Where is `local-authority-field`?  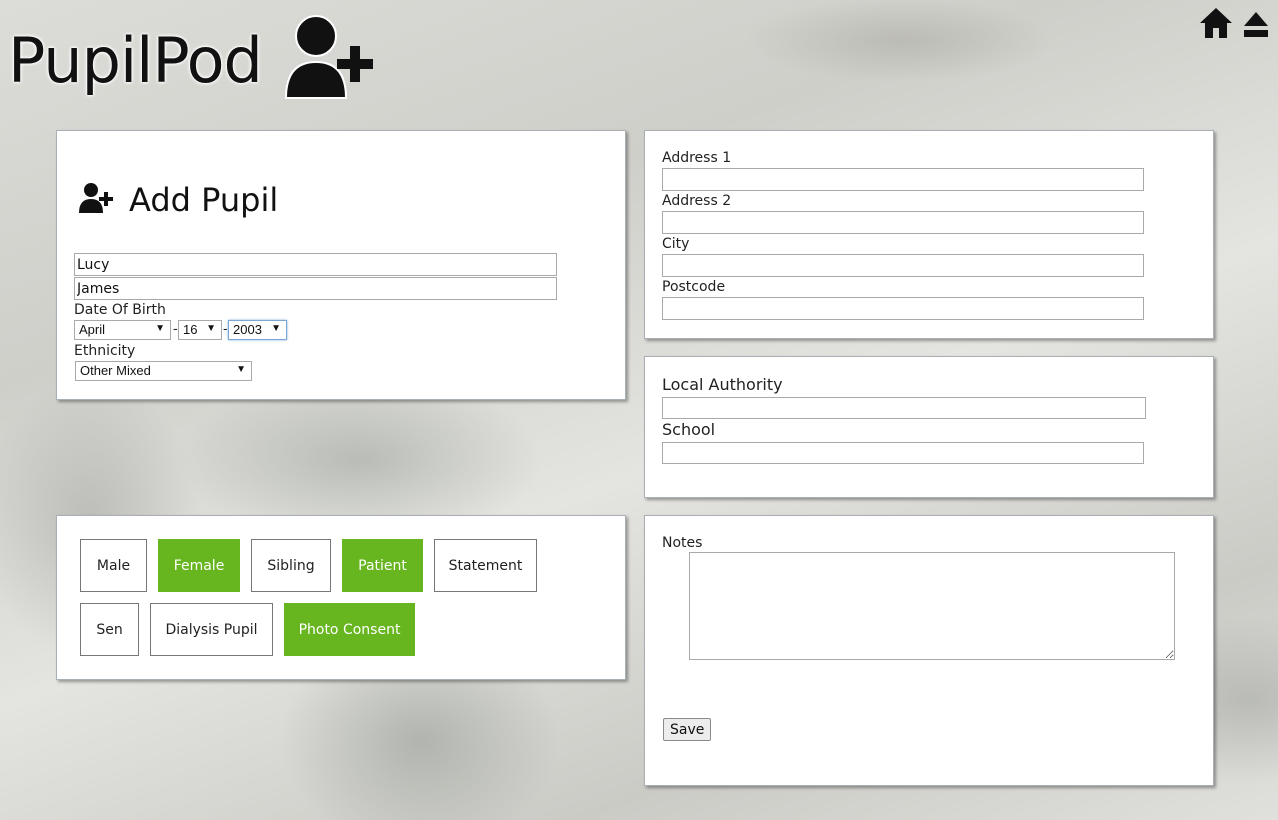 local-authority-field is located at coordinates (904, 408).